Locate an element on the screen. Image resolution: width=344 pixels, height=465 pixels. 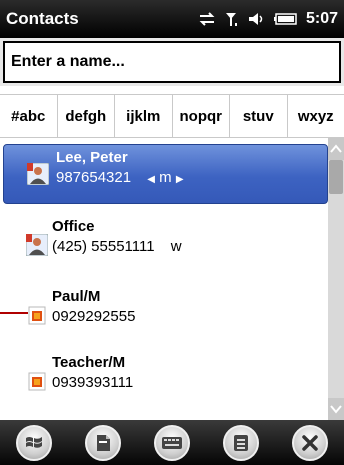
contact-phone: (425) 55551111 is located at coordinates (103, 246).